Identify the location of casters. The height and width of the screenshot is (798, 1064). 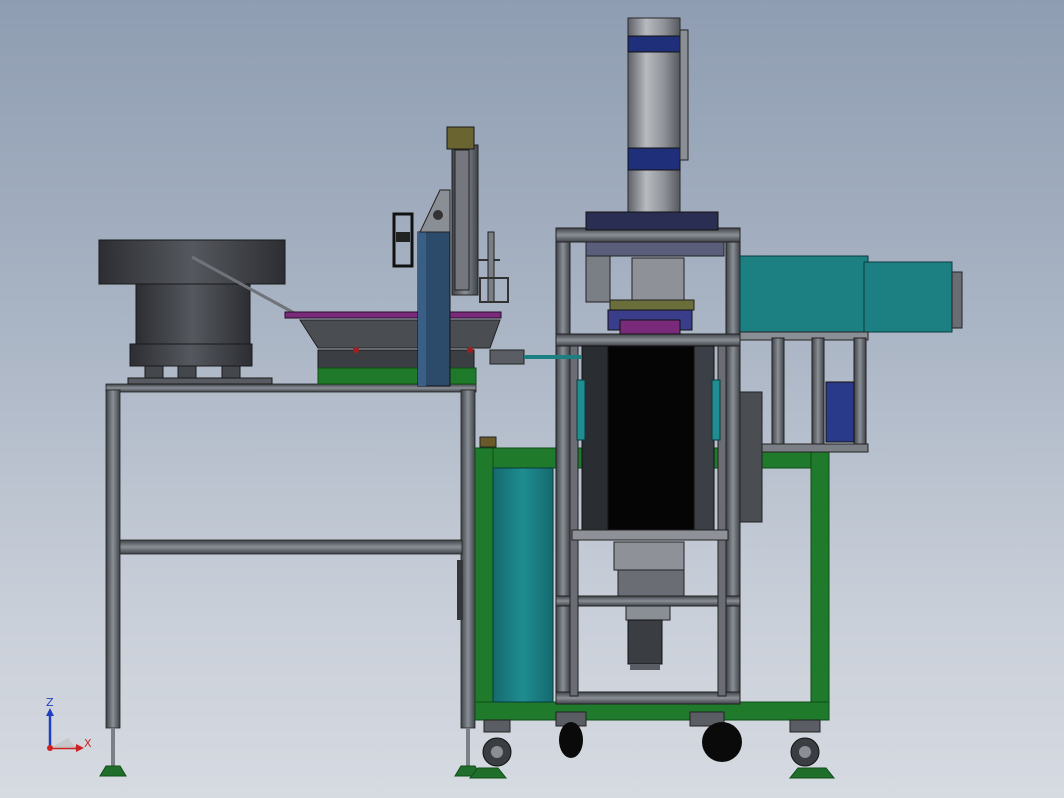
(652, 745).